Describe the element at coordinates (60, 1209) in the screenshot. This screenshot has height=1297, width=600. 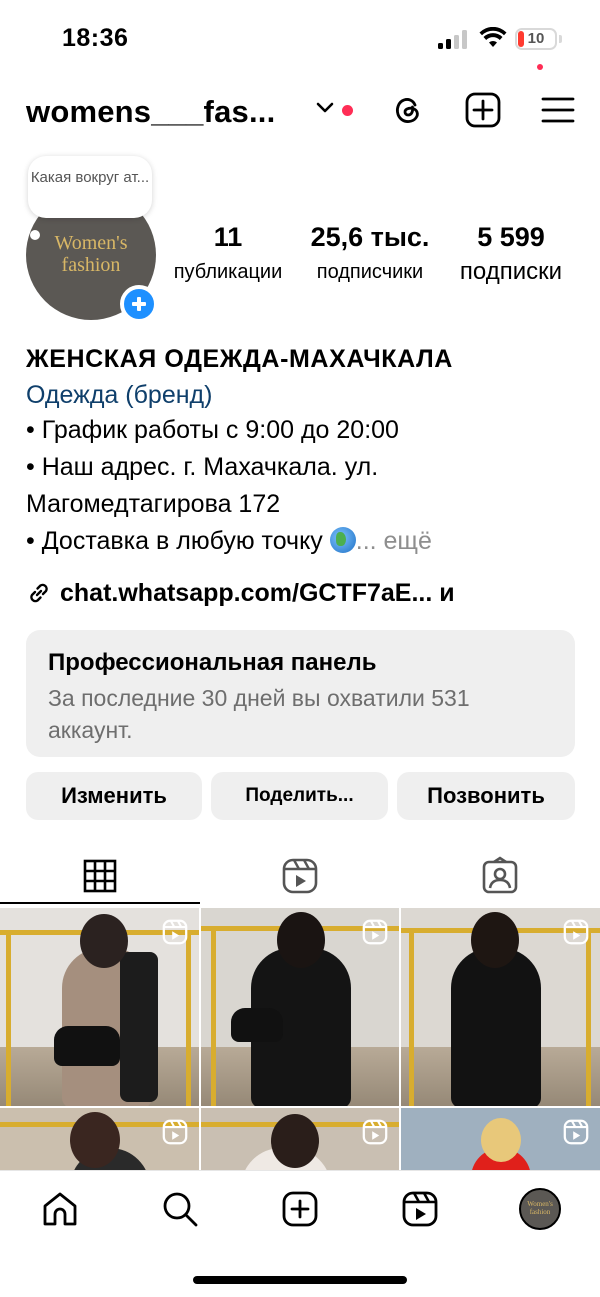
I see `home-icon` at that location.